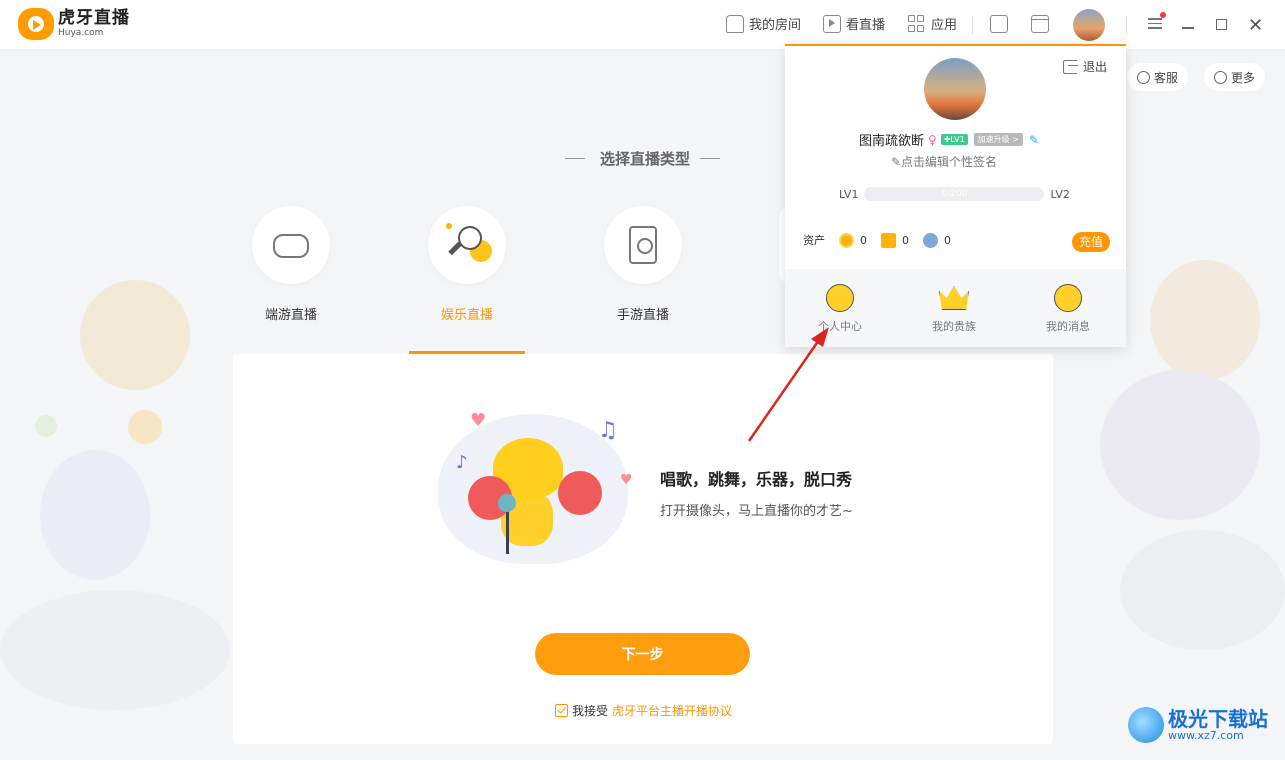  I want to click on watermark-logo-icon, so click(1146, 725).